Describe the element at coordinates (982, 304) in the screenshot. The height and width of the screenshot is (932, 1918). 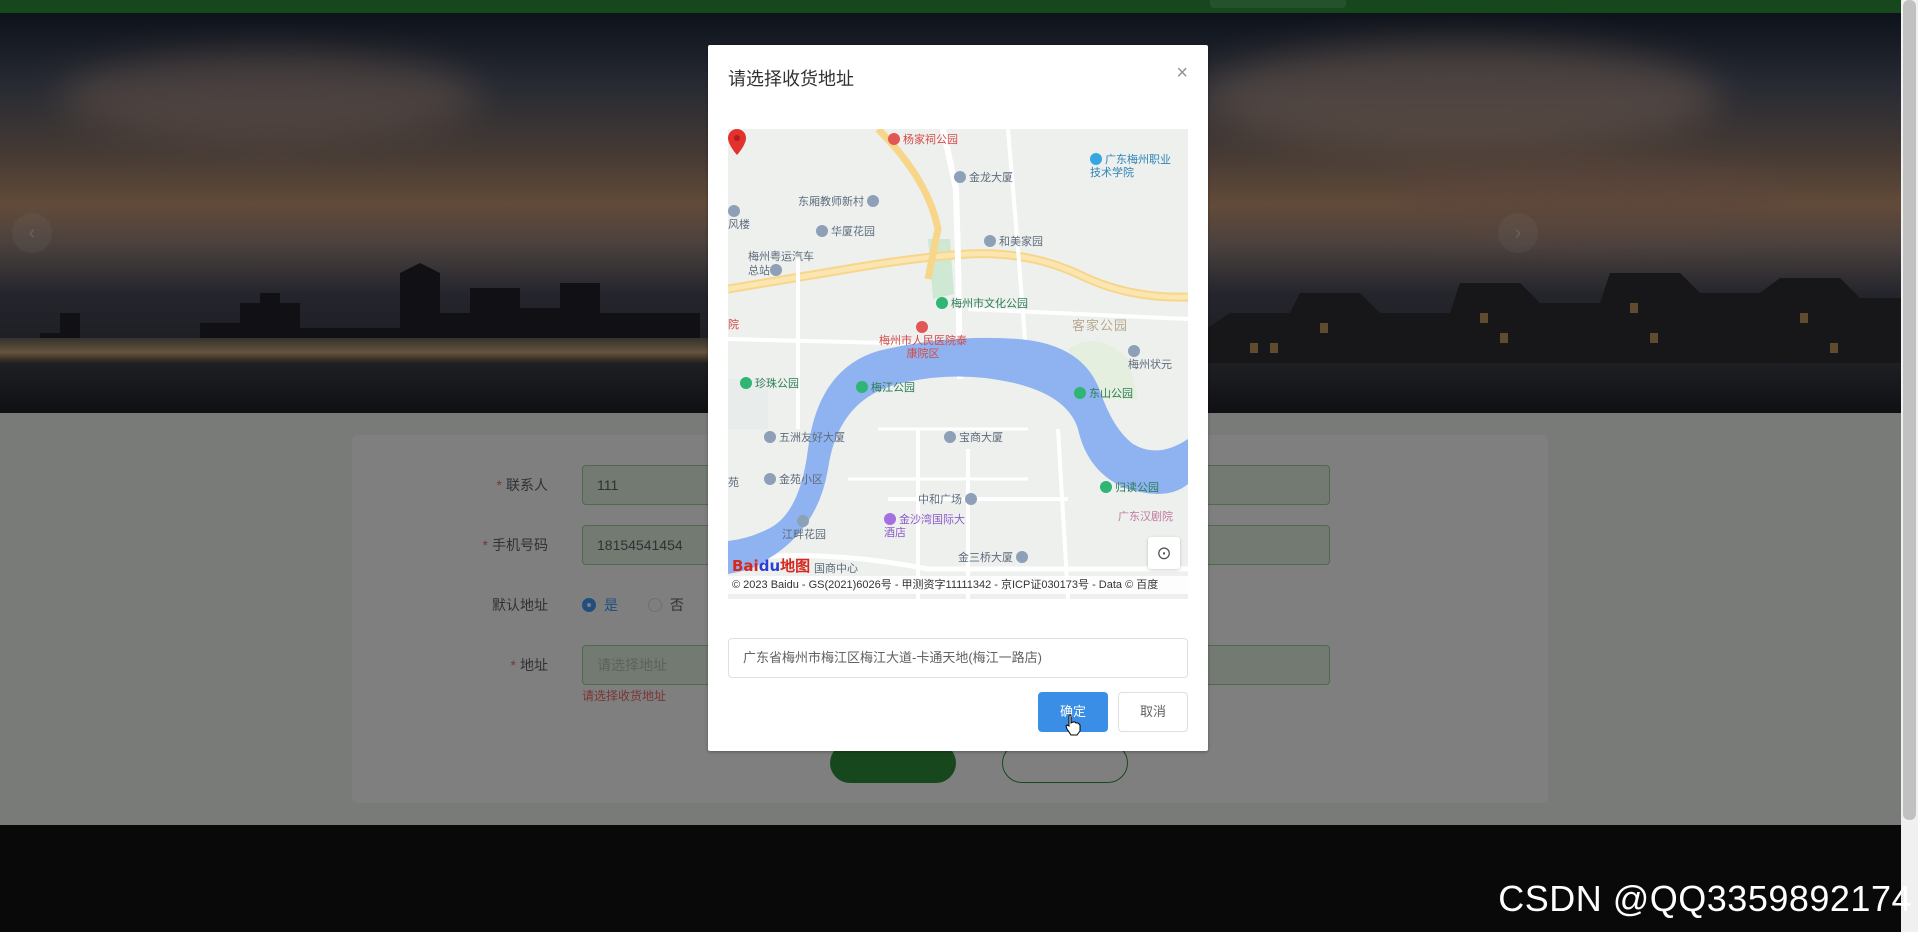
I see `map-poi: 梅州市文化公园` at that location.